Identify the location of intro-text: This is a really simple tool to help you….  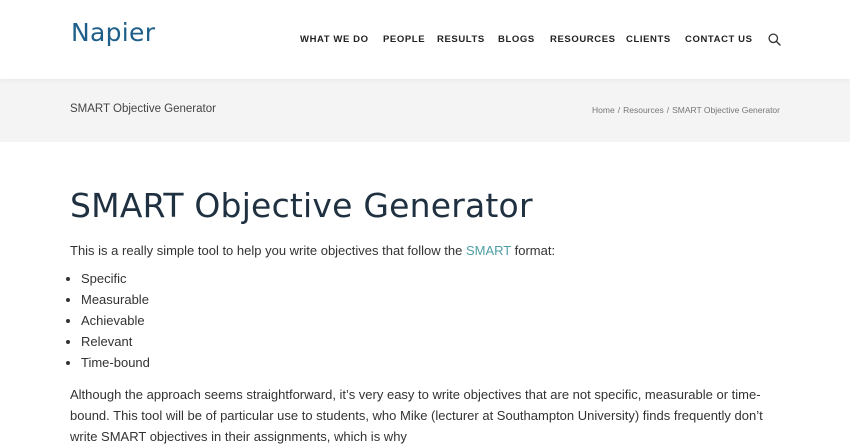
(420, 251).